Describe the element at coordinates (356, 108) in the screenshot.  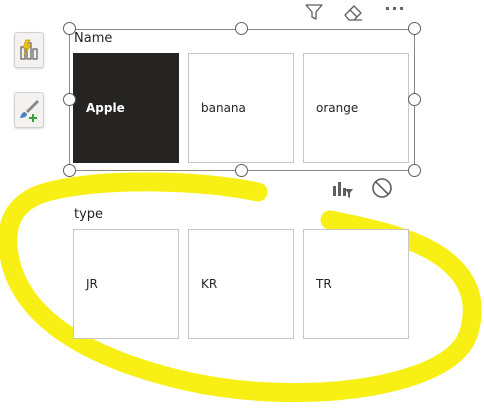
I see `slicer-tile-orange: orange` at that location.